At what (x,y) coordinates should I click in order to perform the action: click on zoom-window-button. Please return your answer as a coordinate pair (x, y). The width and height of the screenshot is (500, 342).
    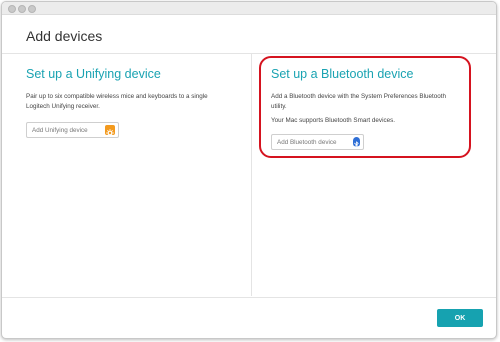
    Looking at the image, I should click on (32, 9).